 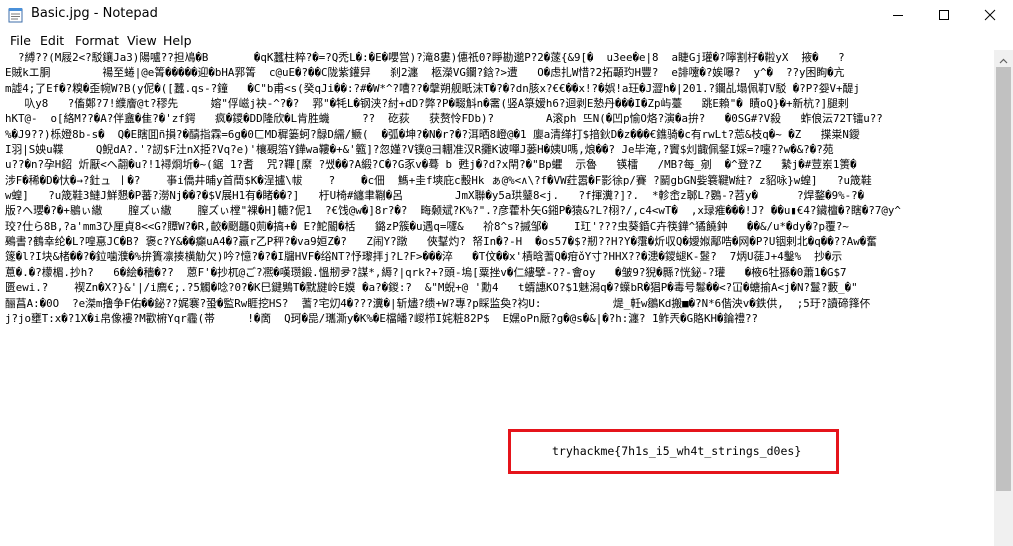 I want to click on close-icon, so click(x=990, y=15).